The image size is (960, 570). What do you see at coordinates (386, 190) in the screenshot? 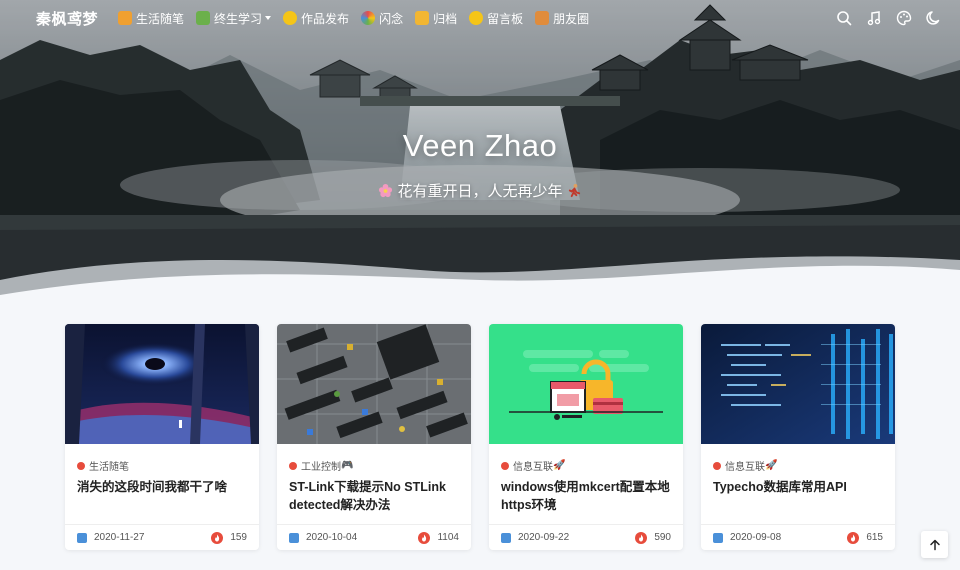
I see `blossom-icon` at bounding box center [386, 190].